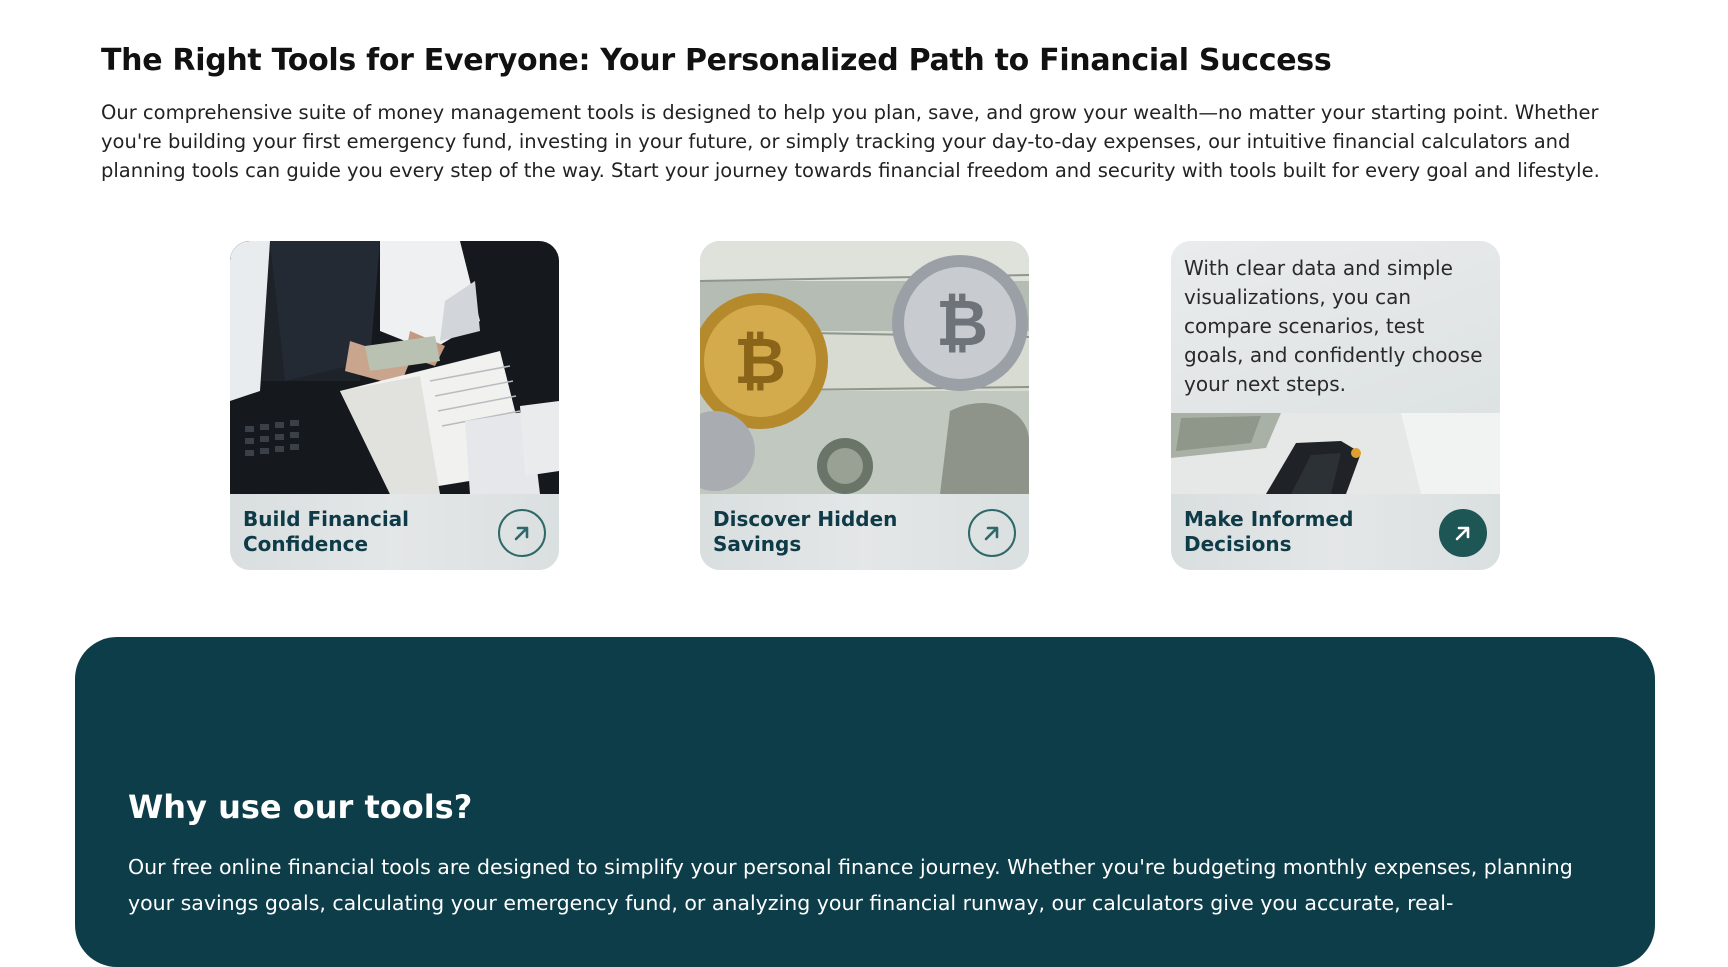 Image resolution: width=1728 pixels, height=967 pixels. I want to click on card-discover-hidden-savings: ₿ ₿ Discover Hidden Savings, so click(864, 405).